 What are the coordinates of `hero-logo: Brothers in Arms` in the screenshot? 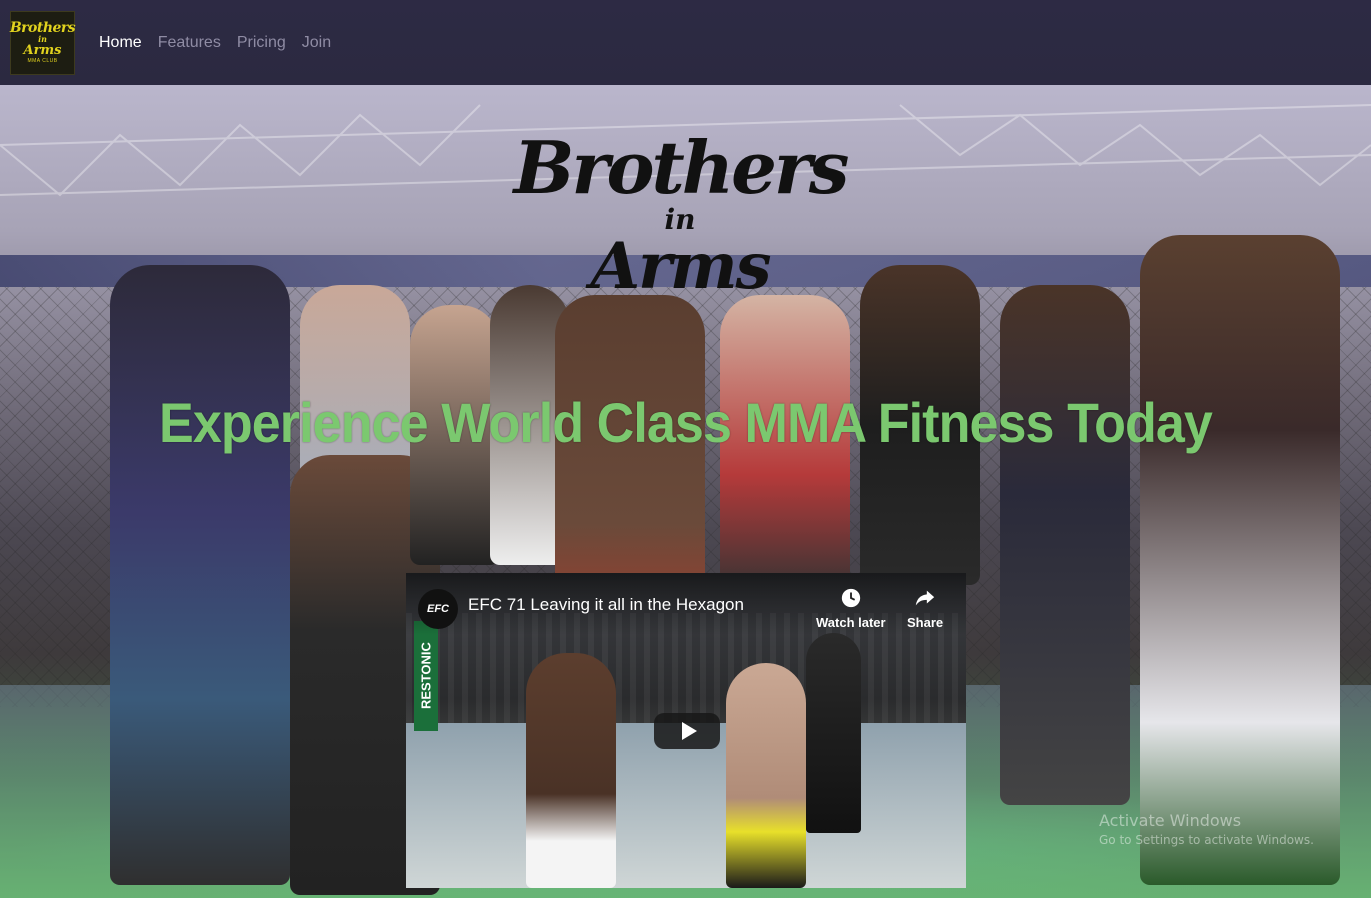 It's located at (681, 215).